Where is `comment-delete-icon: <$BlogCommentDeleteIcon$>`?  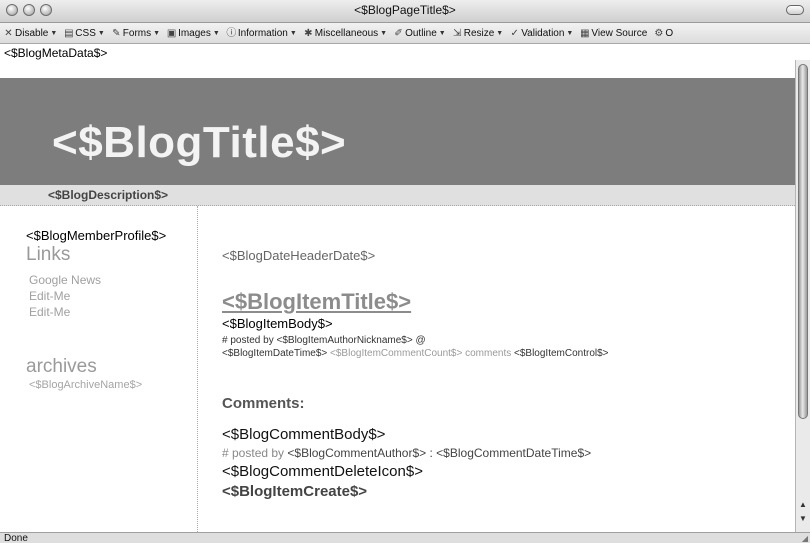 comment-delete-icon: <$BlogCommentDeleteIcon$> is located at coordinates (322, 471).